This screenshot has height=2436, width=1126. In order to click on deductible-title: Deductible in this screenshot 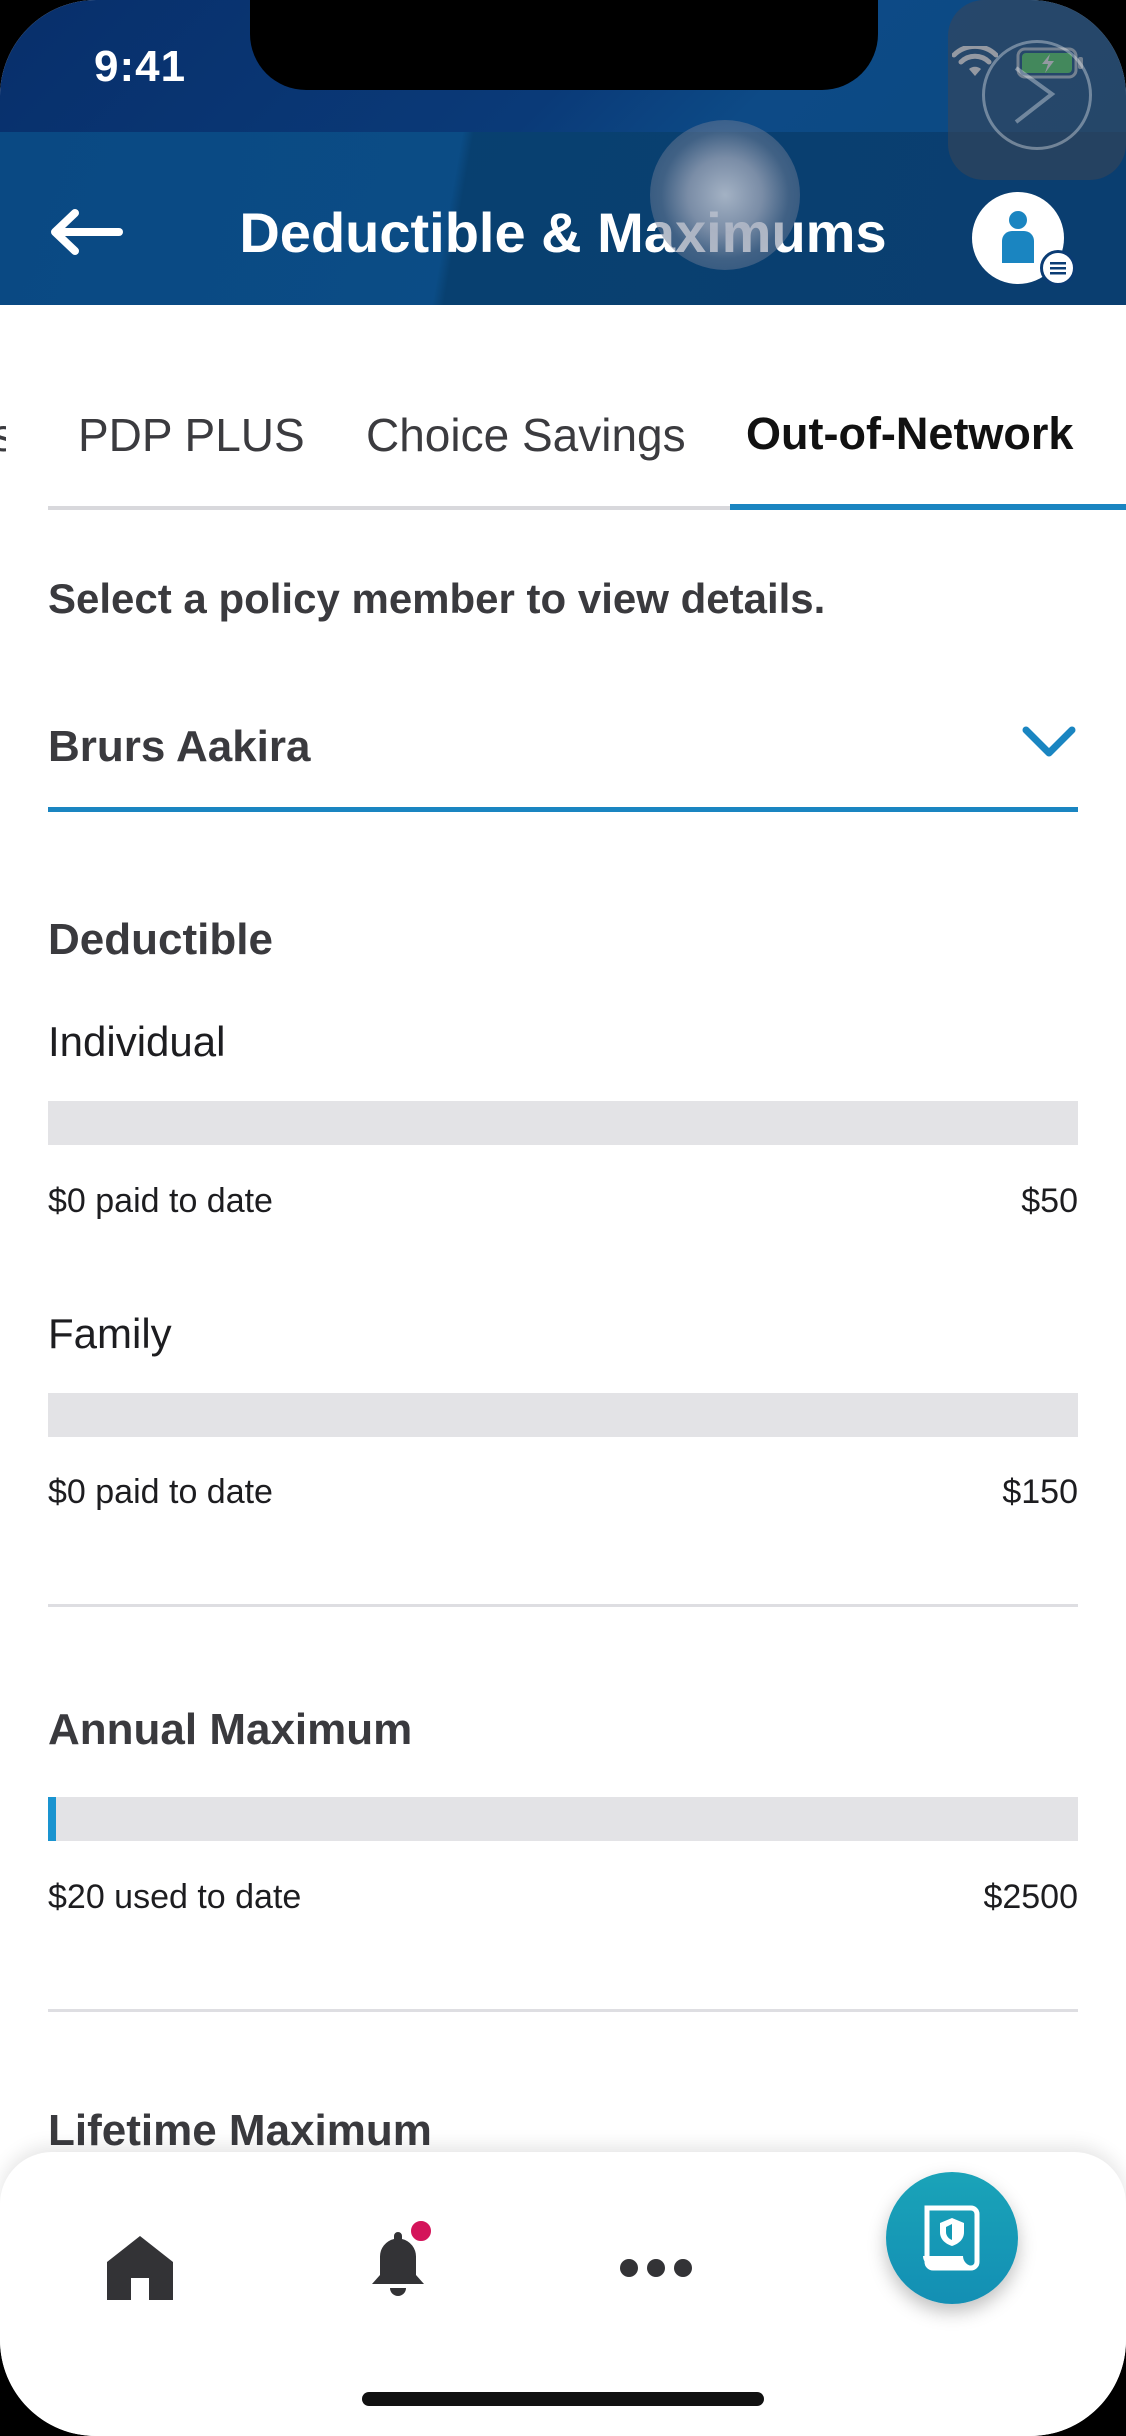, I will do `click(160, 939)`.